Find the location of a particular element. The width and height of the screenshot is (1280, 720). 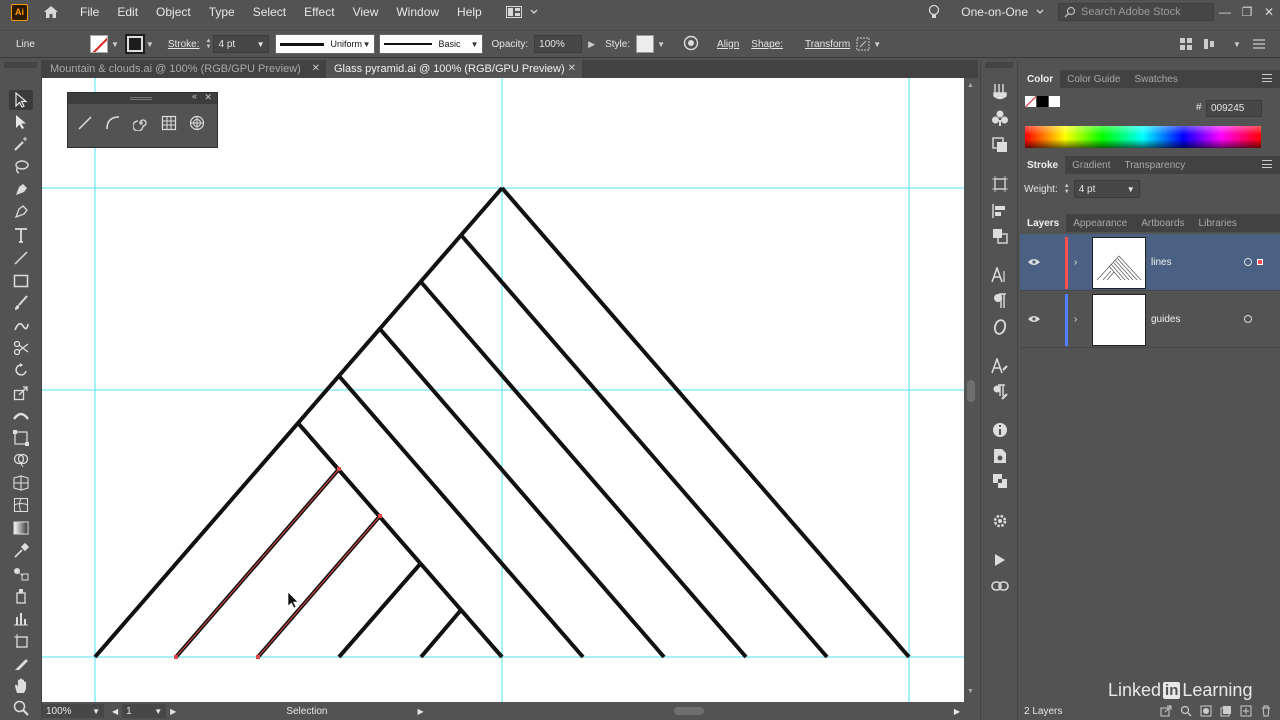

shape-builder-tool is located at coordinates (21, 460).